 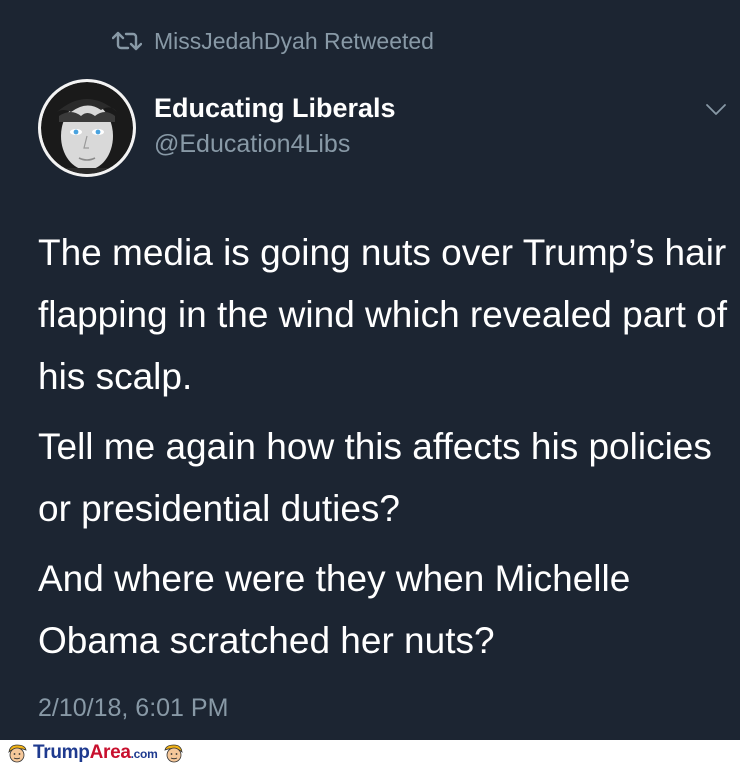 What do you see at coordinates (133, 708) in the screenshot?
I see `tweet-timestamp: 2/10/18, 6:01 PM` at bounding box center [133, 708].